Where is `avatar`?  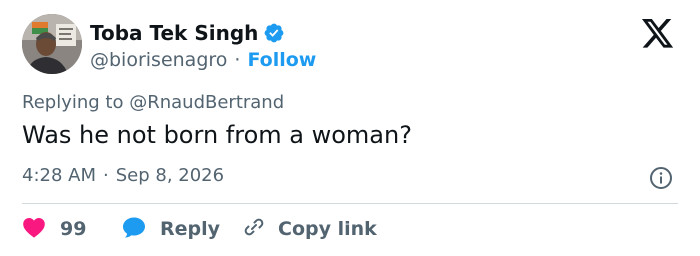 avatar is located at coordinates (52, 44).